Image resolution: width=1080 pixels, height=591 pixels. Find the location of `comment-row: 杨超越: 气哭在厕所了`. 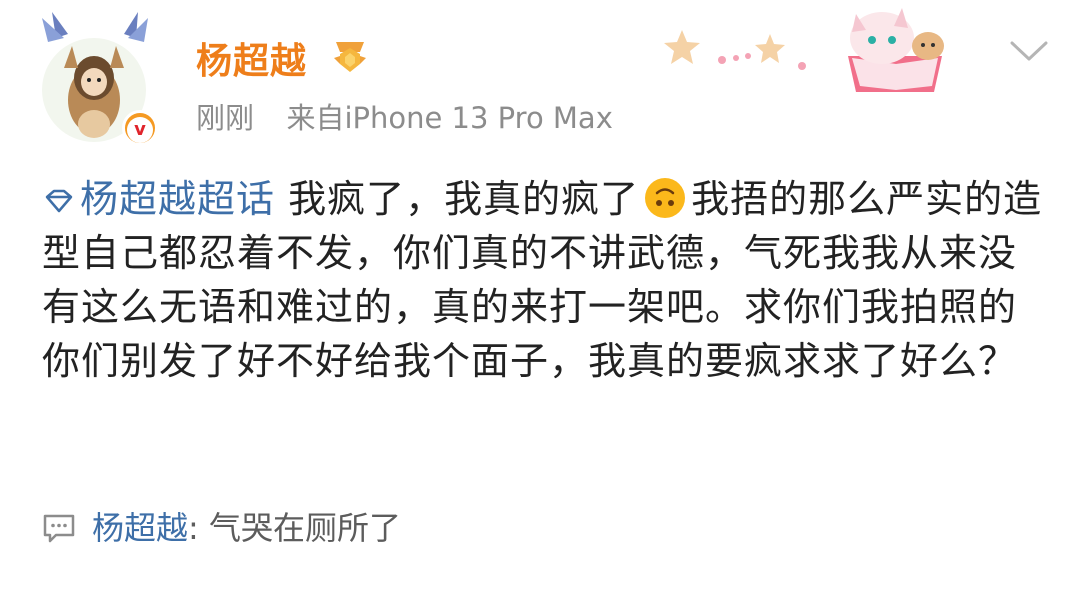

comment-row: 杨超越: 气哭在厕所了 is located at coordinates (221, 526).